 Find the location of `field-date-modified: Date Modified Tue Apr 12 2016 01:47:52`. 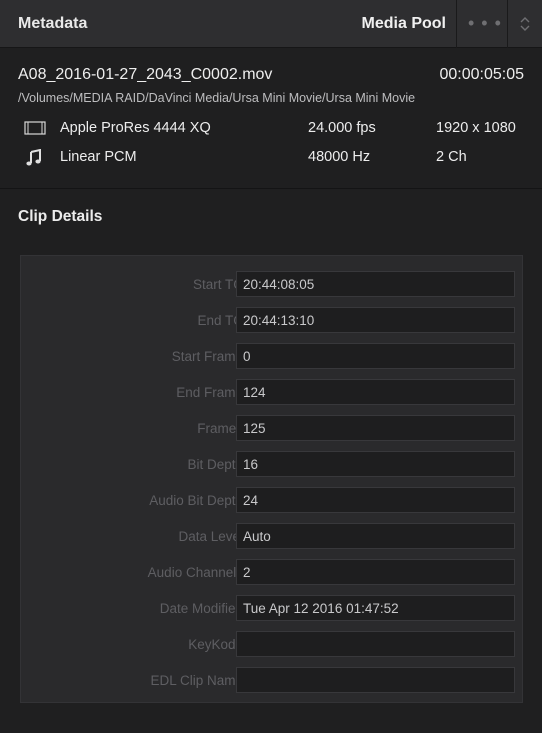

field-date-modified: Date Modified Tue Apr 12 2016 01:47:52 is located at coordinates (272, 609).